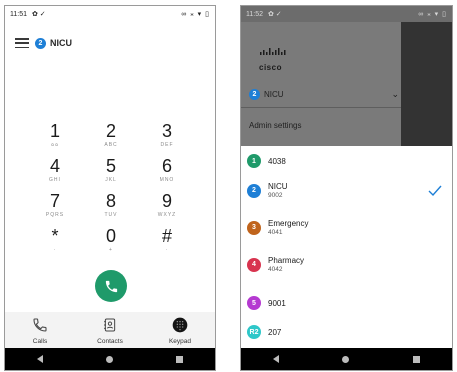  I want to click on line-name: 4038, so click(277, 161).